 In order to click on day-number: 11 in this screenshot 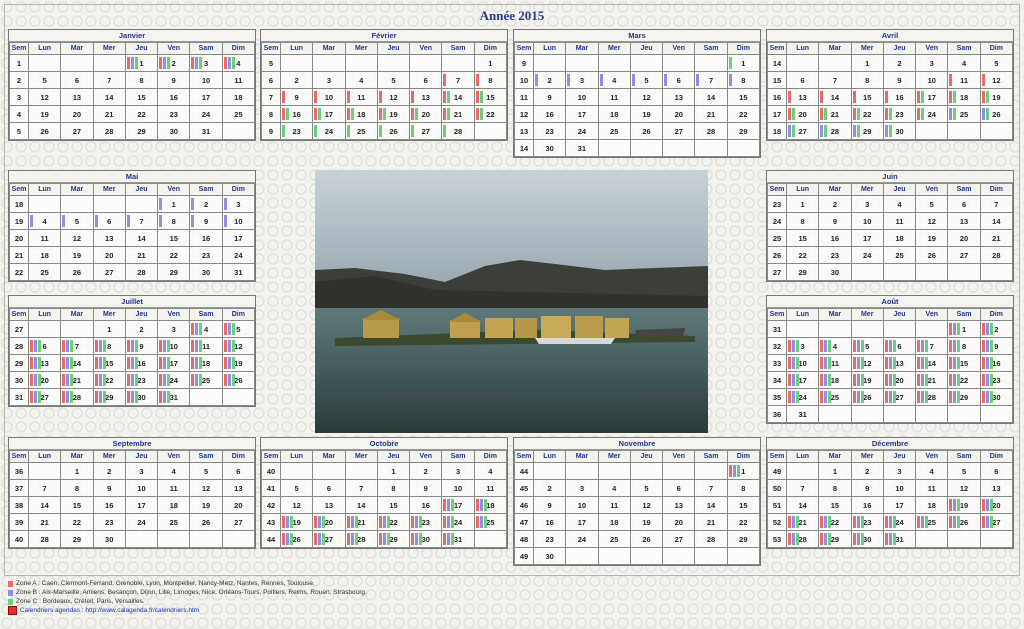, I will do `click(206, 346)`.